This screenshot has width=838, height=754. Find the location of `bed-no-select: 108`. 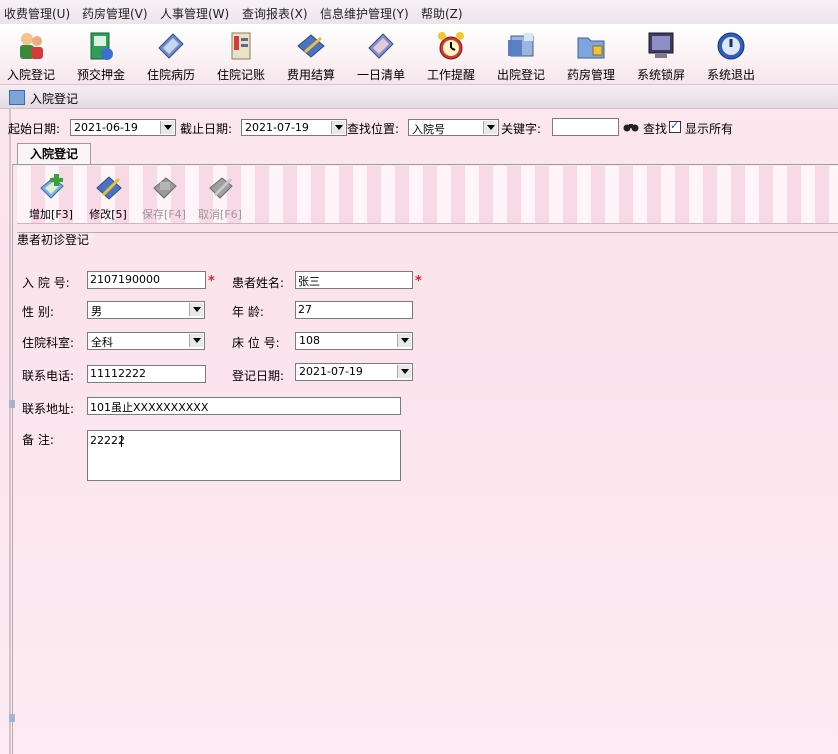

bed-no-select: 108 is located at coordinates (354, 341).